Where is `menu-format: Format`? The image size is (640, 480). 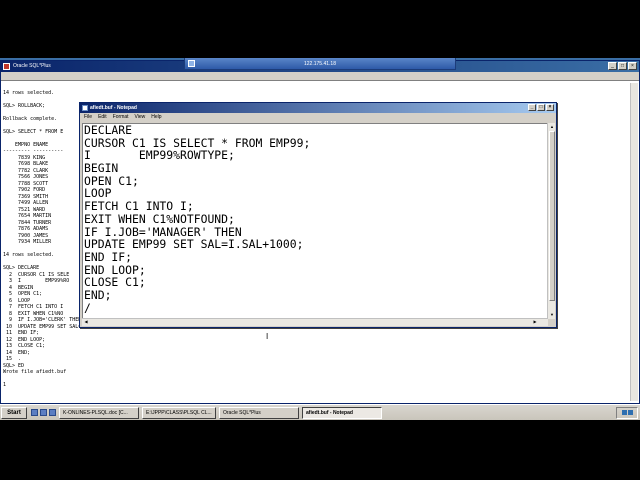
menu-format: Format is located at coordinates (121, 117).